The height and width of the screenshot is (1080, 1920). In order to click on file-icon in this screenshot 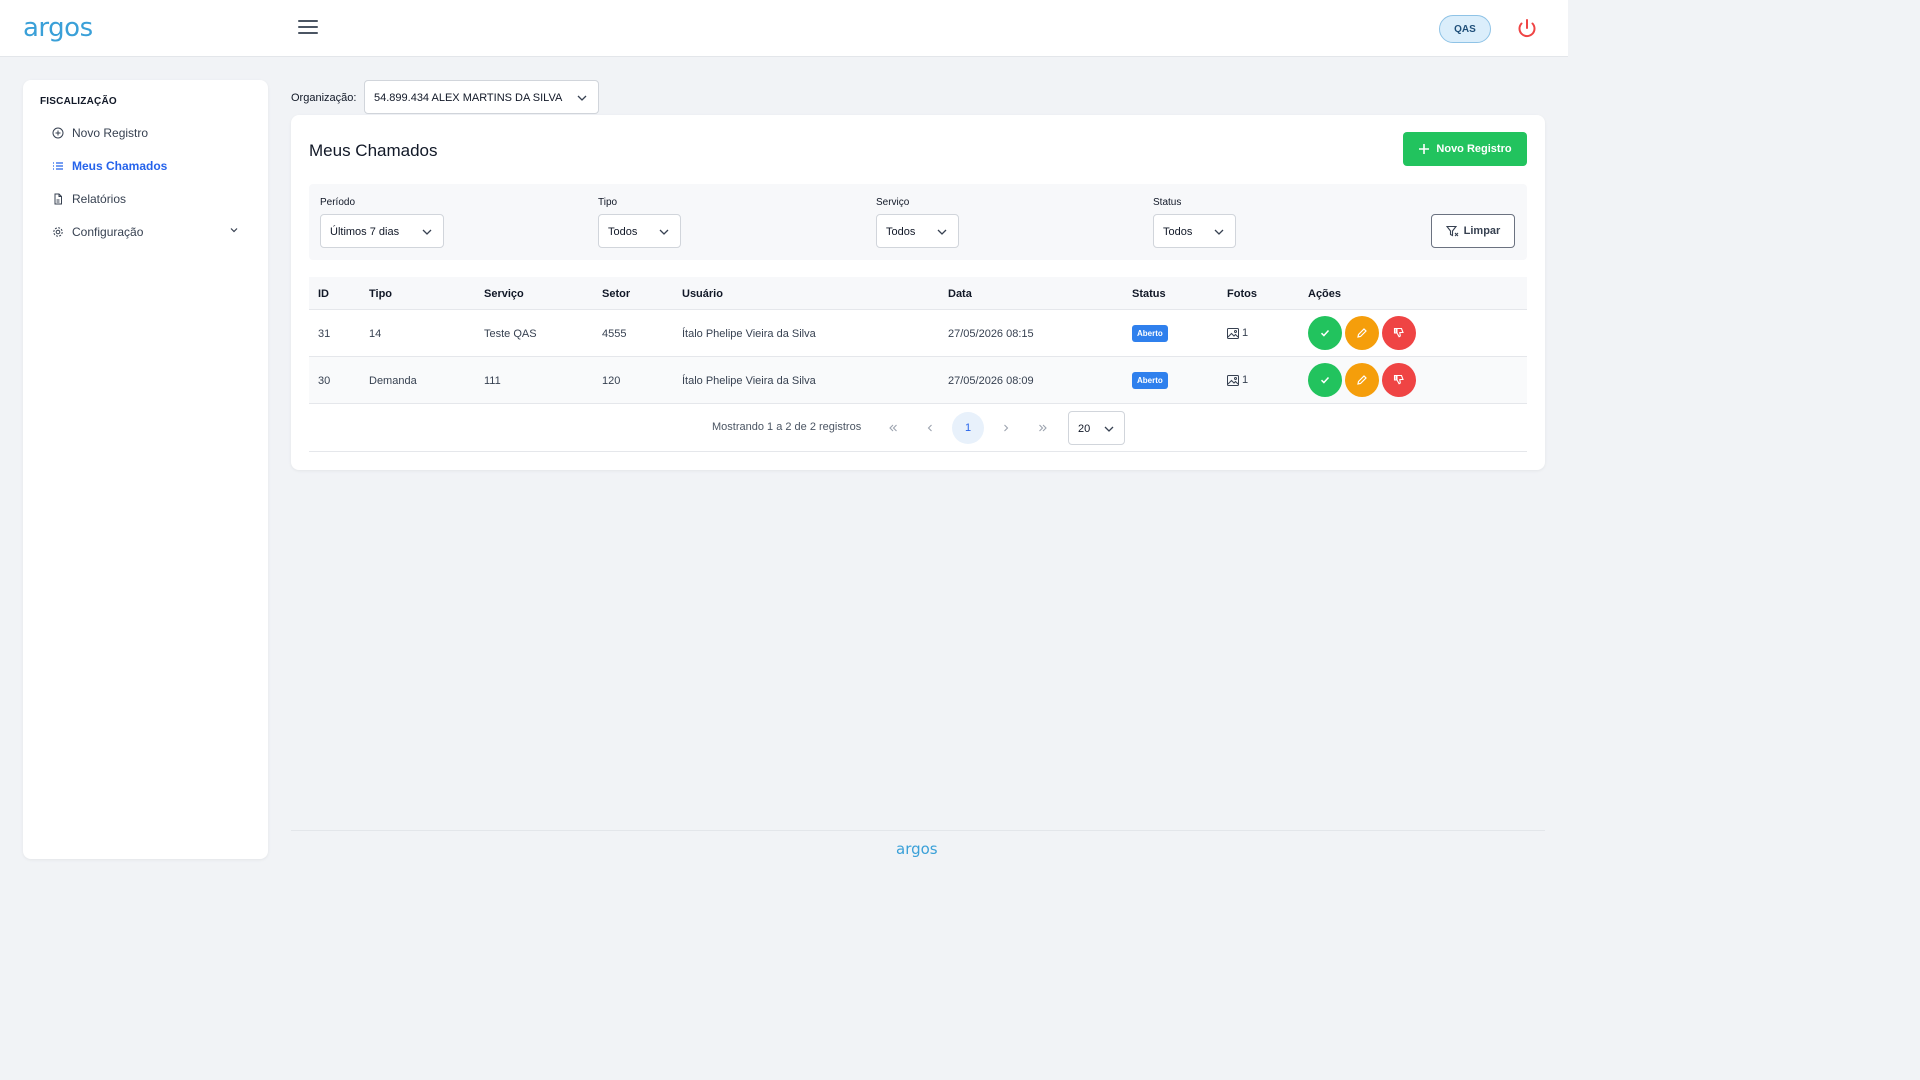, I will do `click(58, 199)`.